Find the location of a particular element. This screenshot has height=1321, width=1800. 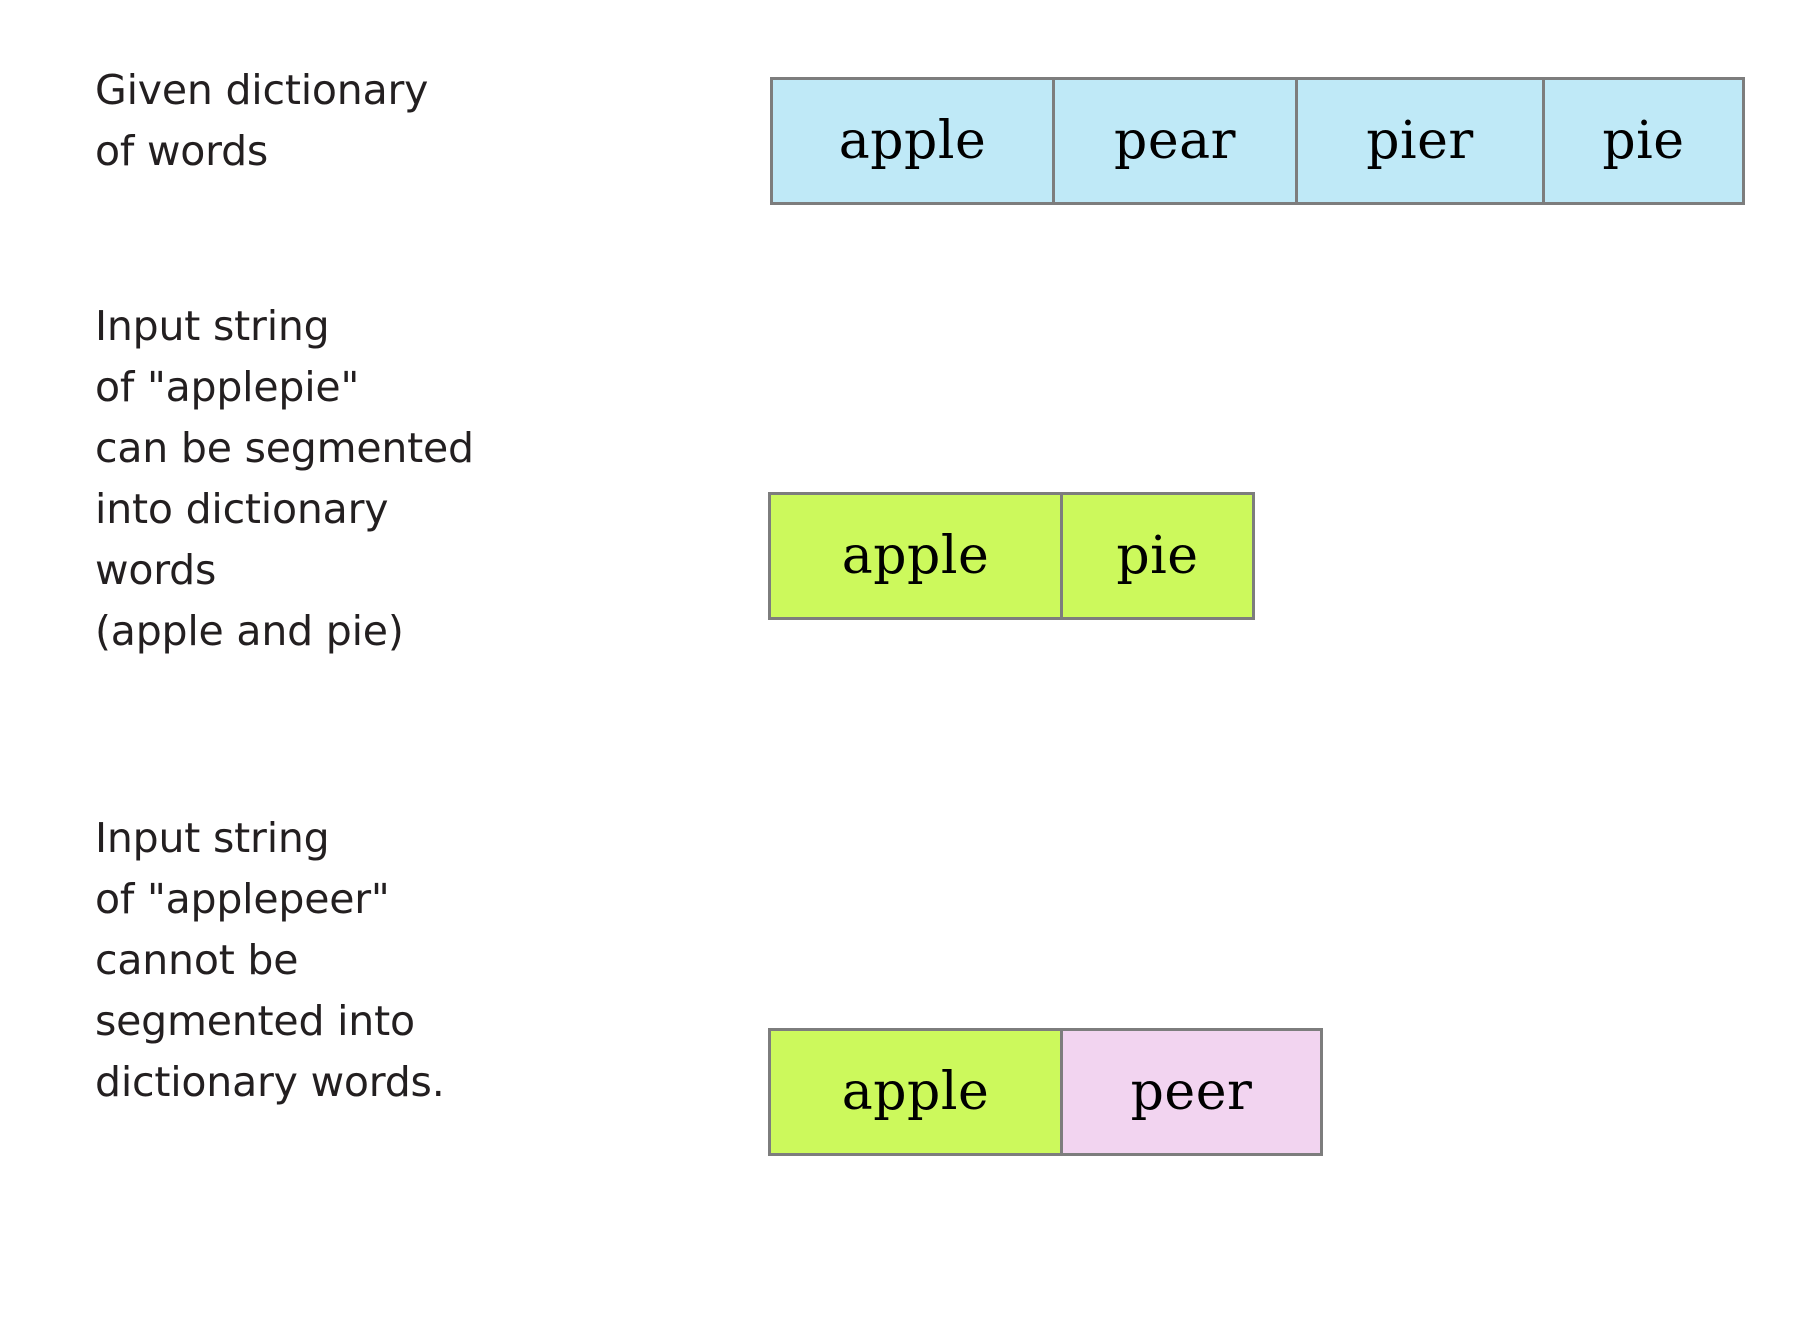

applepeer-cell-peer: peer is located at coordinates (1191, 1092).